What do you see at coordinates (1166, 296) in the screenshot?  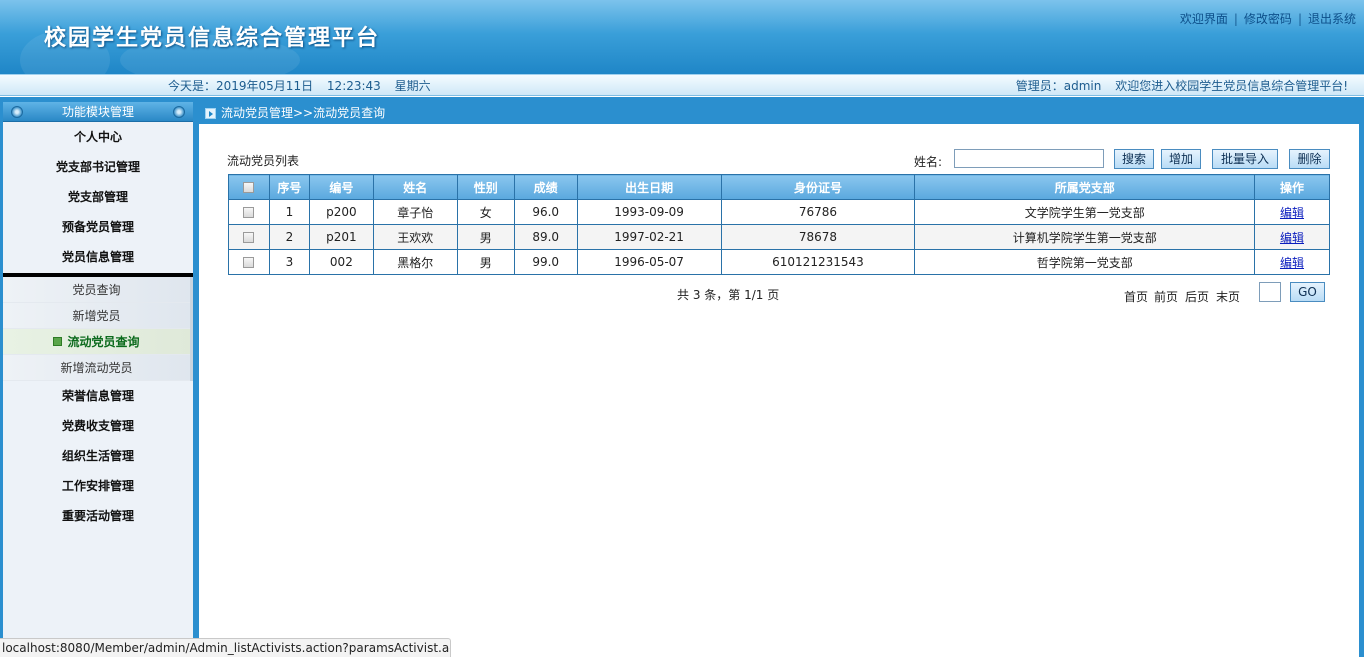 I see `prev-page-link: 前页` at bounding box center [1166, 296].